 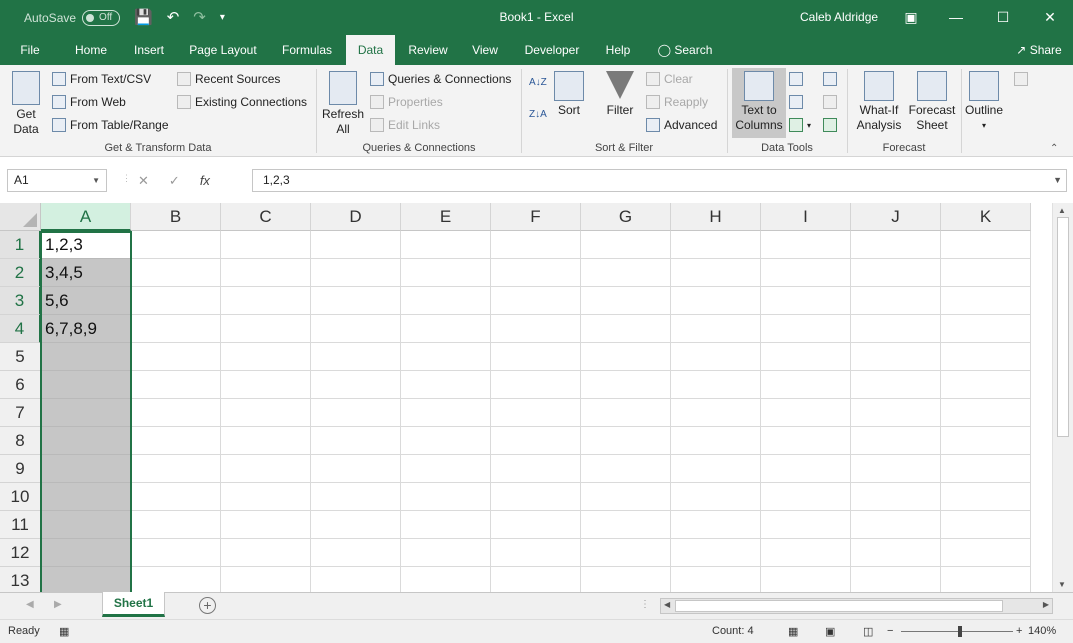 What do you see at coordinates (793, 631) in the screenshot?
I see `normal-view-icon: ▦` at bounding box center [793, 631].